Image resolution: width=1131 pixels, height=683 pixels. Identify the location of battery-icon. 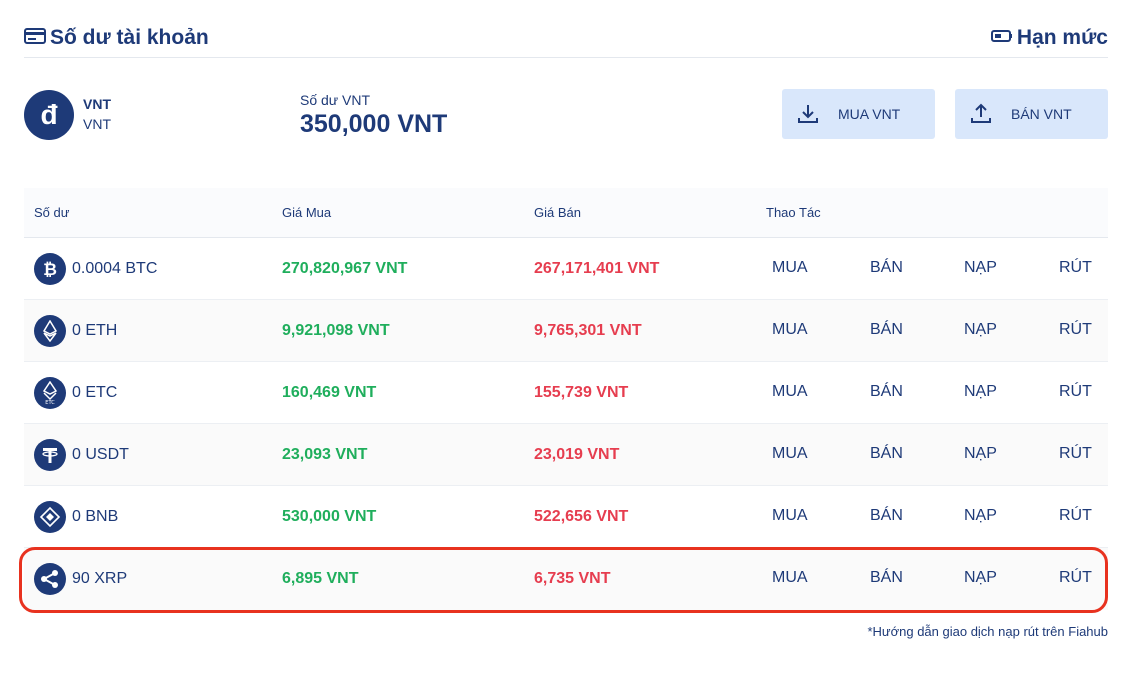
(1001, 38).